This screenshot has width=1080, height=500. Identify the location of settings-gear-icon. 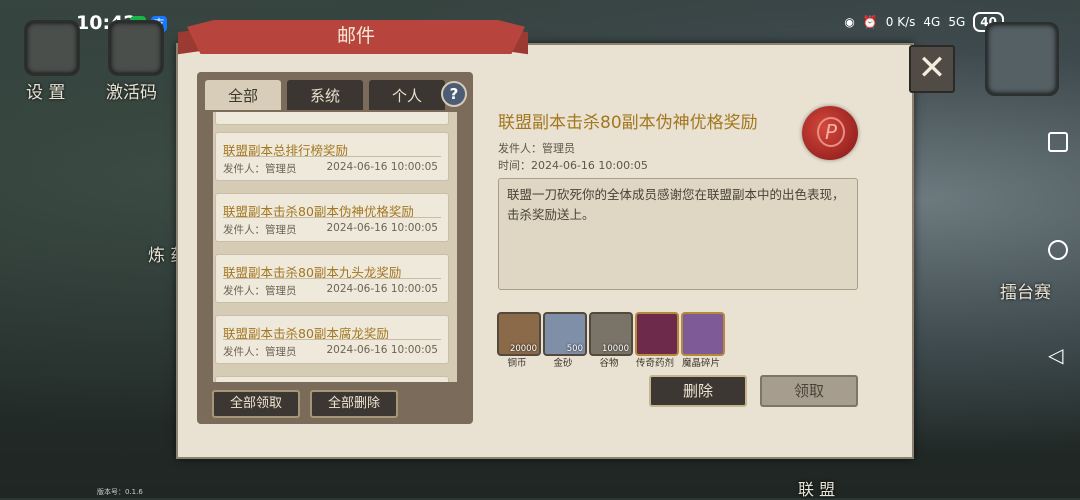
(52, 48).